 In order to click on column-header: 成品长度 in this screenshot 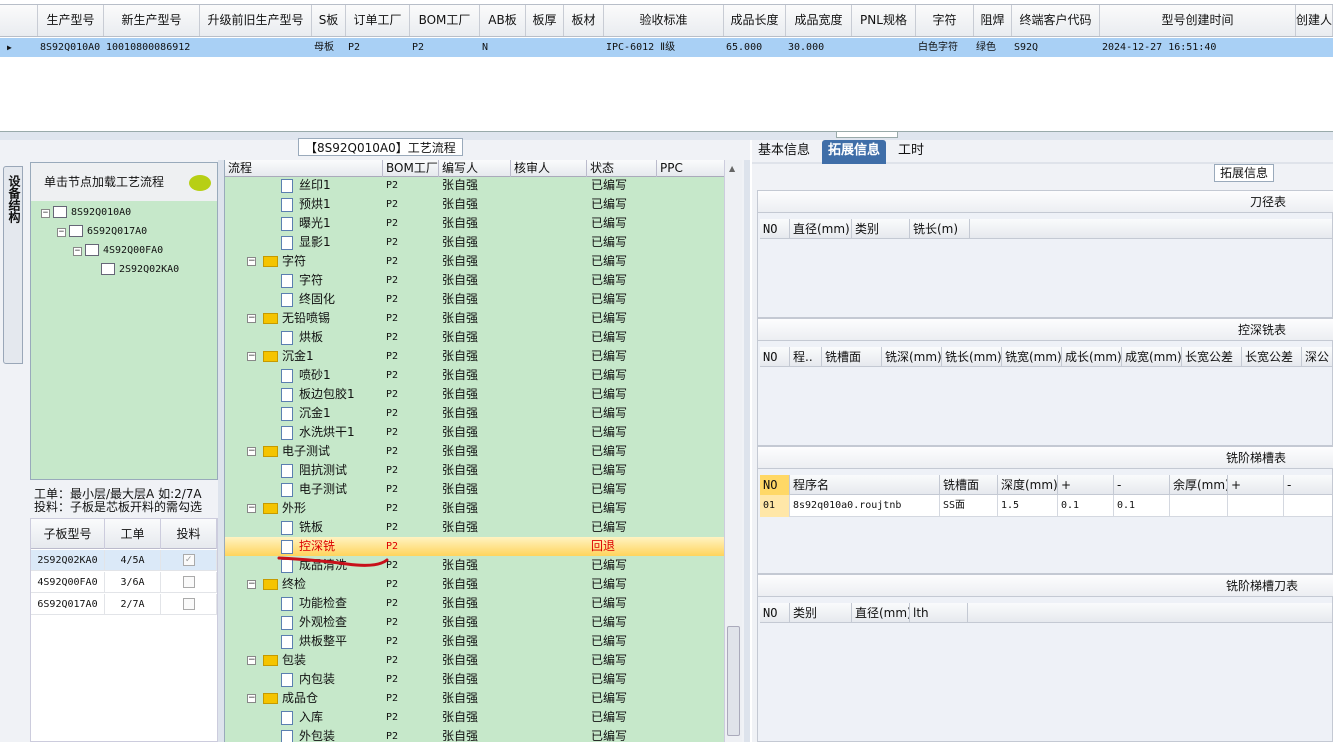, I will do `click(755, 20)`.